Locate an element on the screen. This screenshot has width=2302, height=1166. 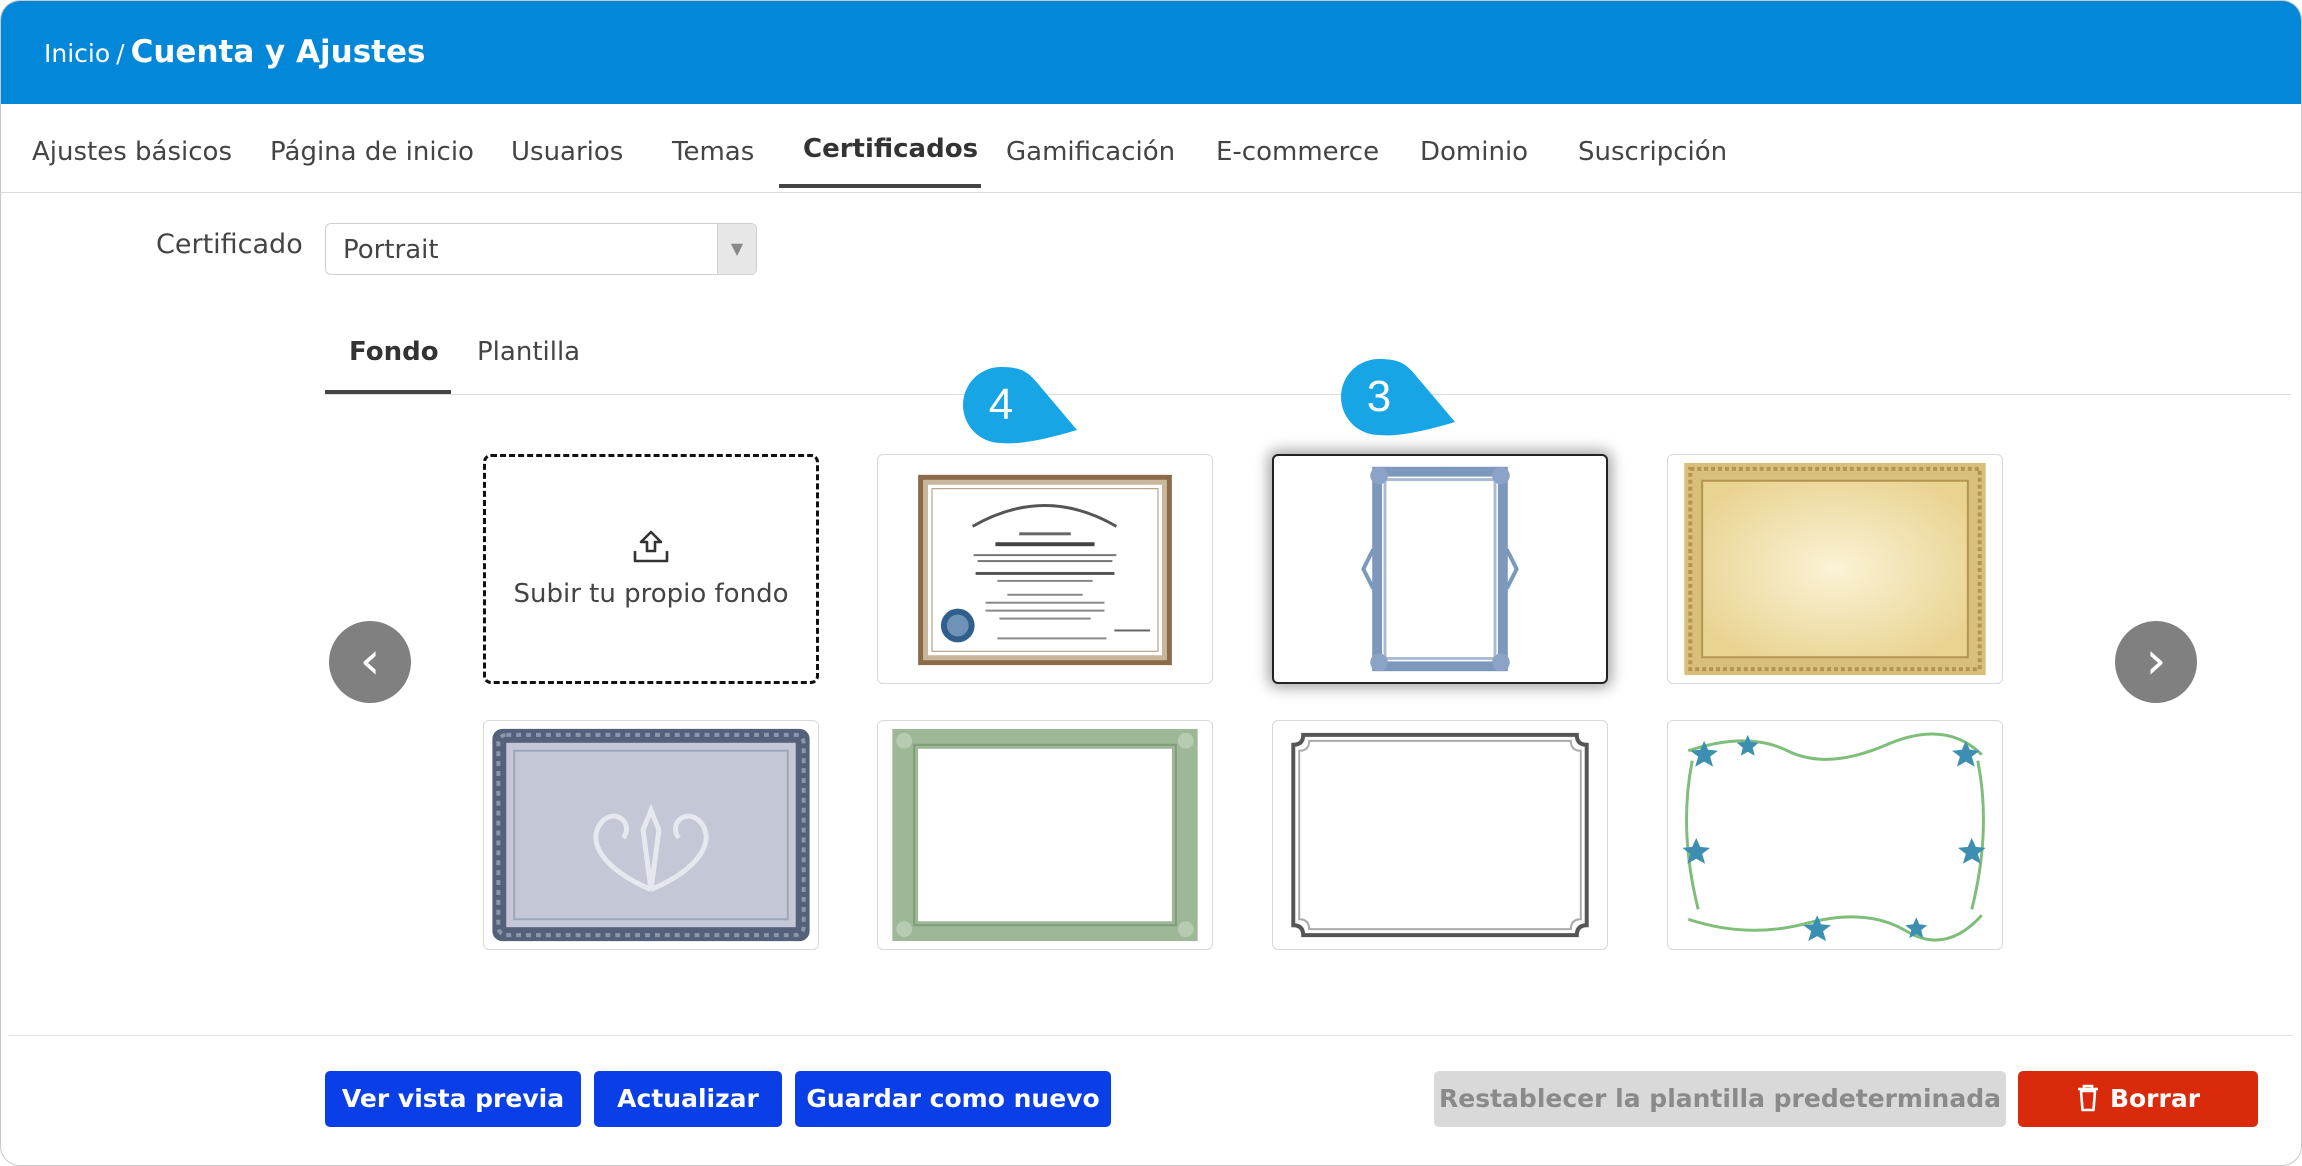
certificate-select-value: Portrait is located at coordinates (391, 250).